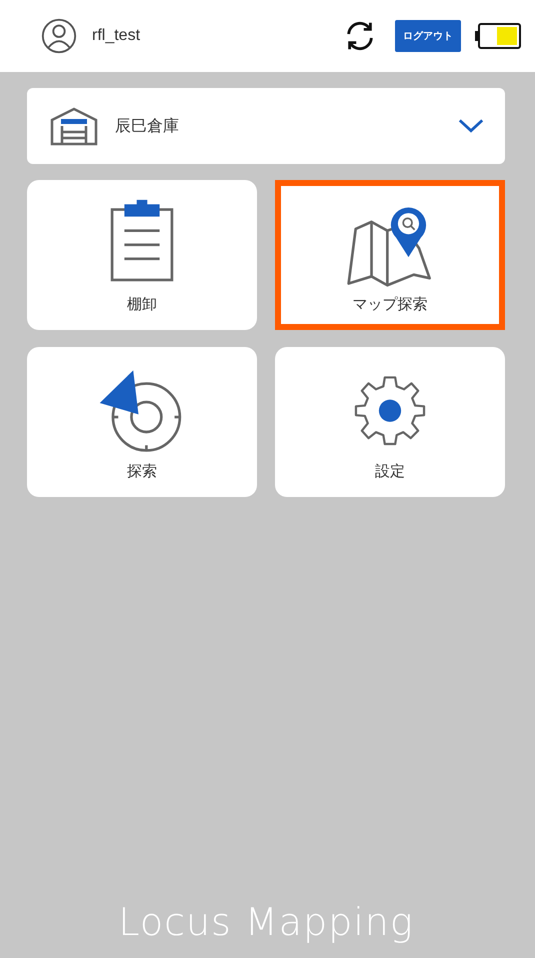 The image size is (535, 958). Describe the element at coordinates (142, 422) in the screenshot. I see `menu-tile: 探索` at that location.